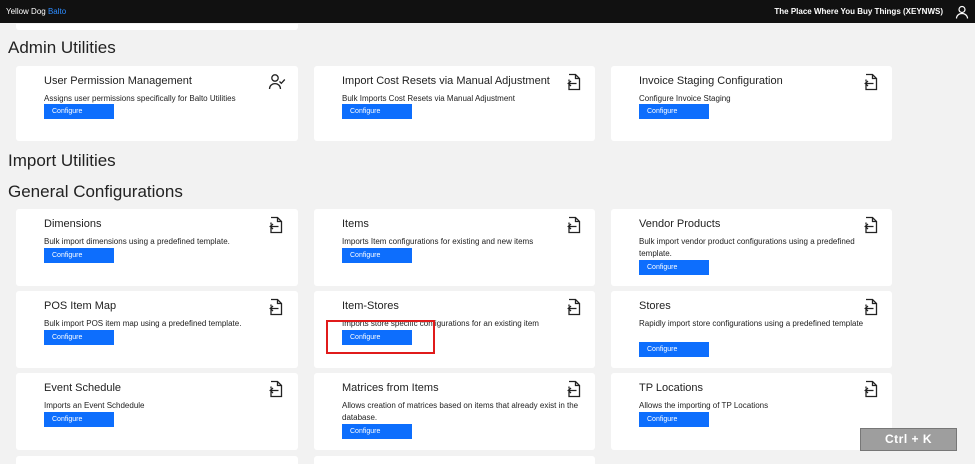 This screenshot has width=975, height=464. I want to click on store-selector: The Place Where You Buy Things (XEYNWS), so click(858, 11).